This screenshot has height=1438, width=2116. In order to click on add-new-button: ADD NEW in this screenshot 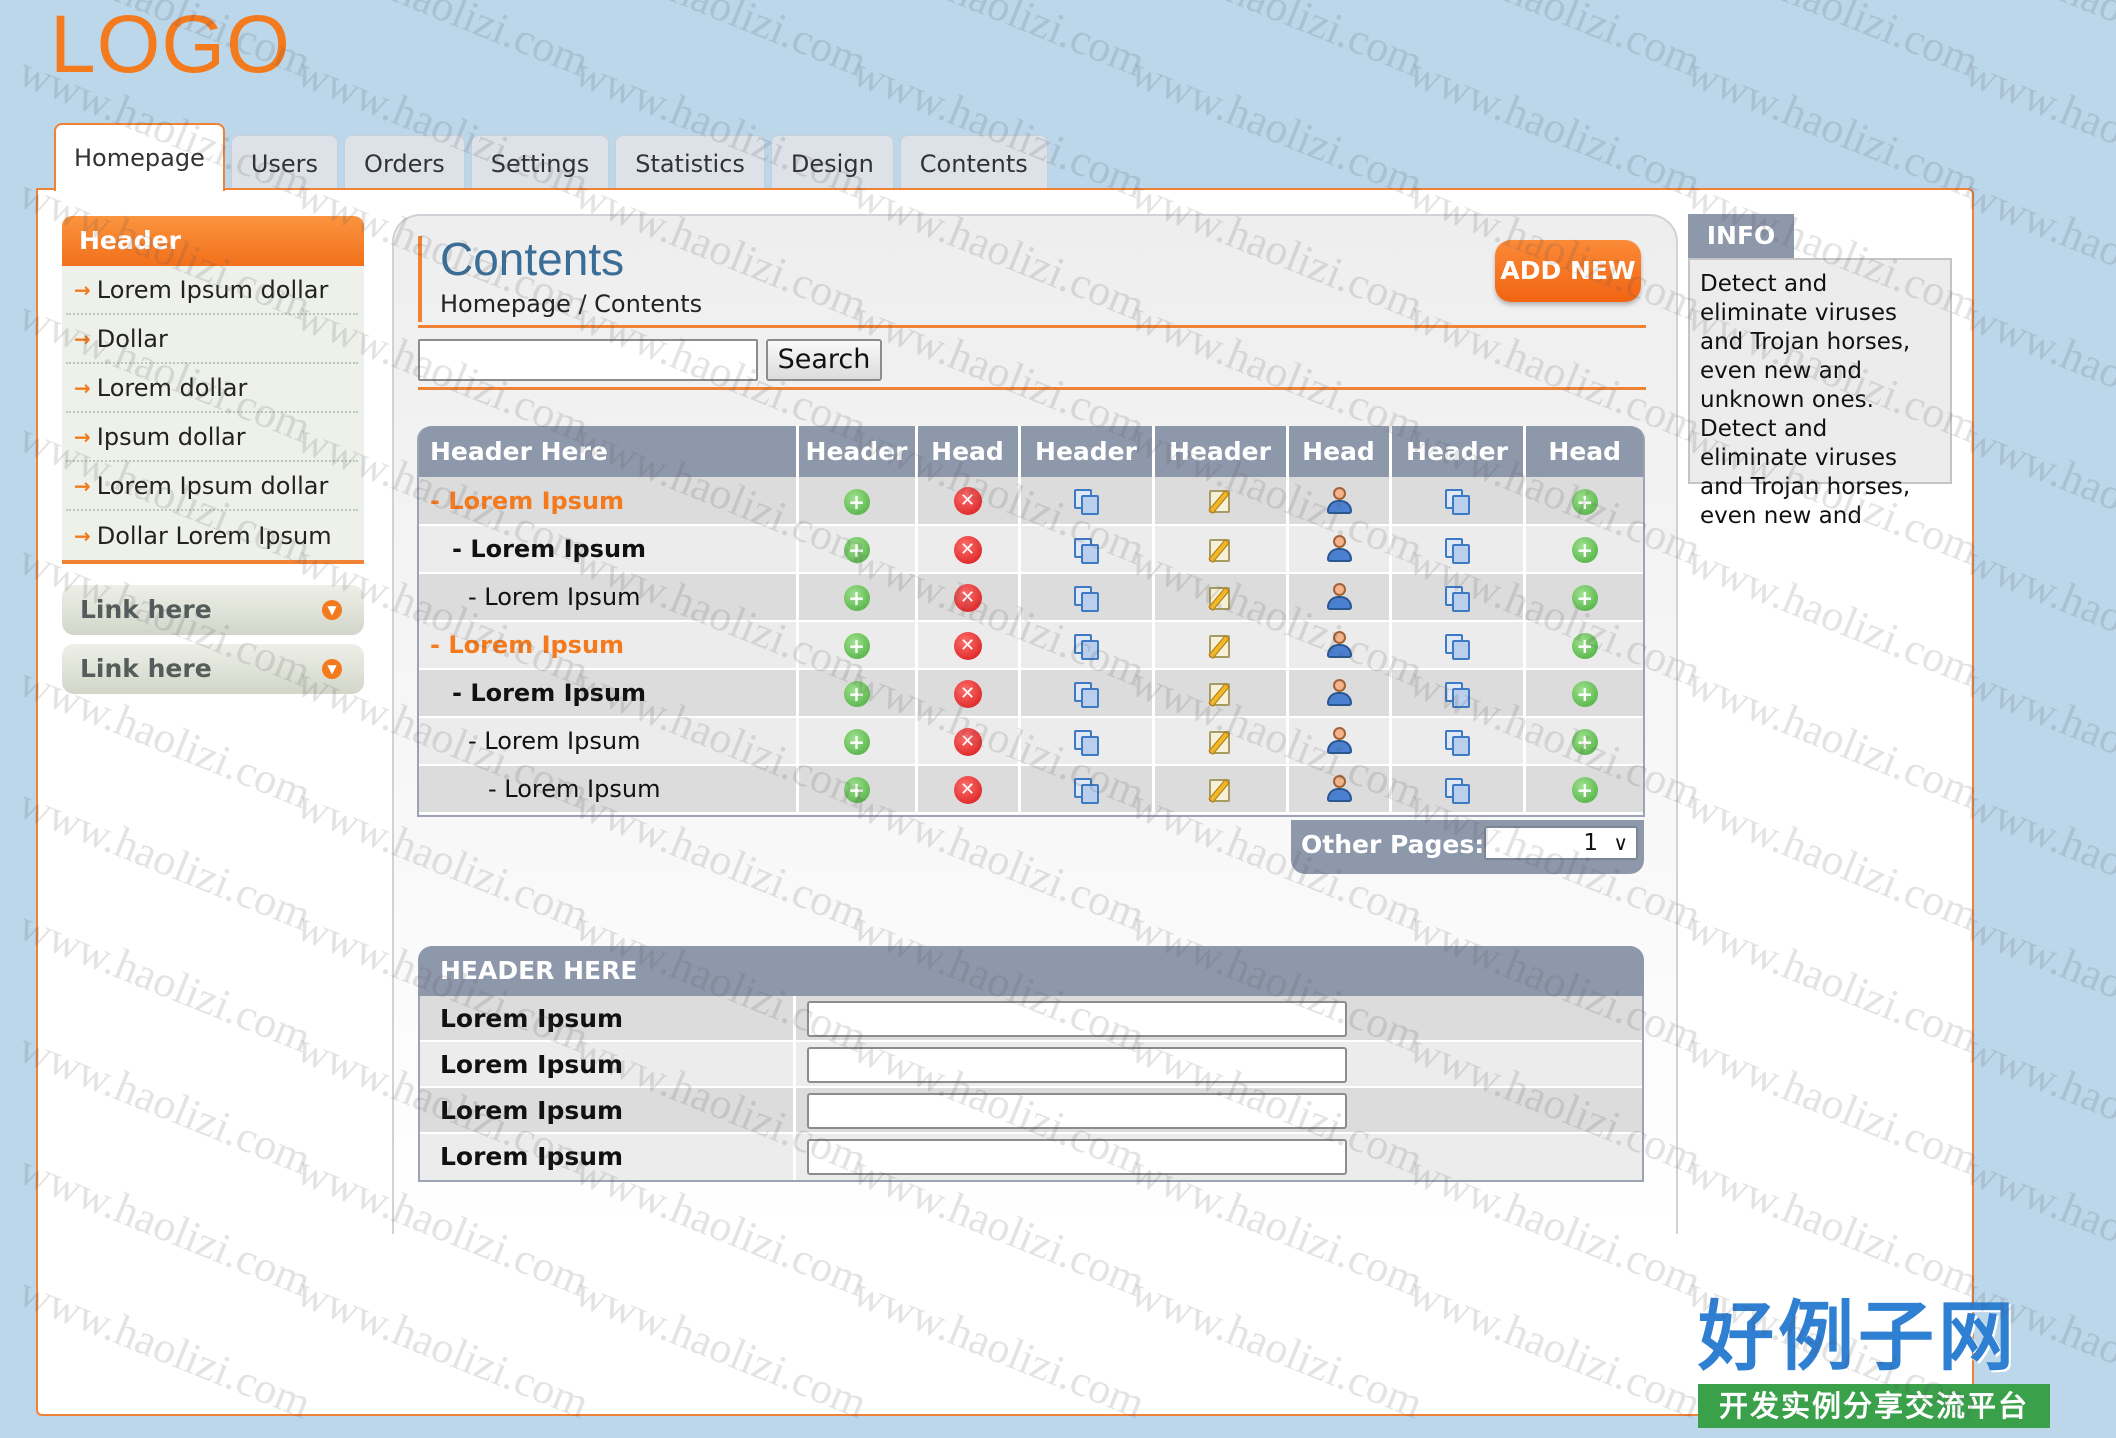, I will do `click(1568, 271)`.